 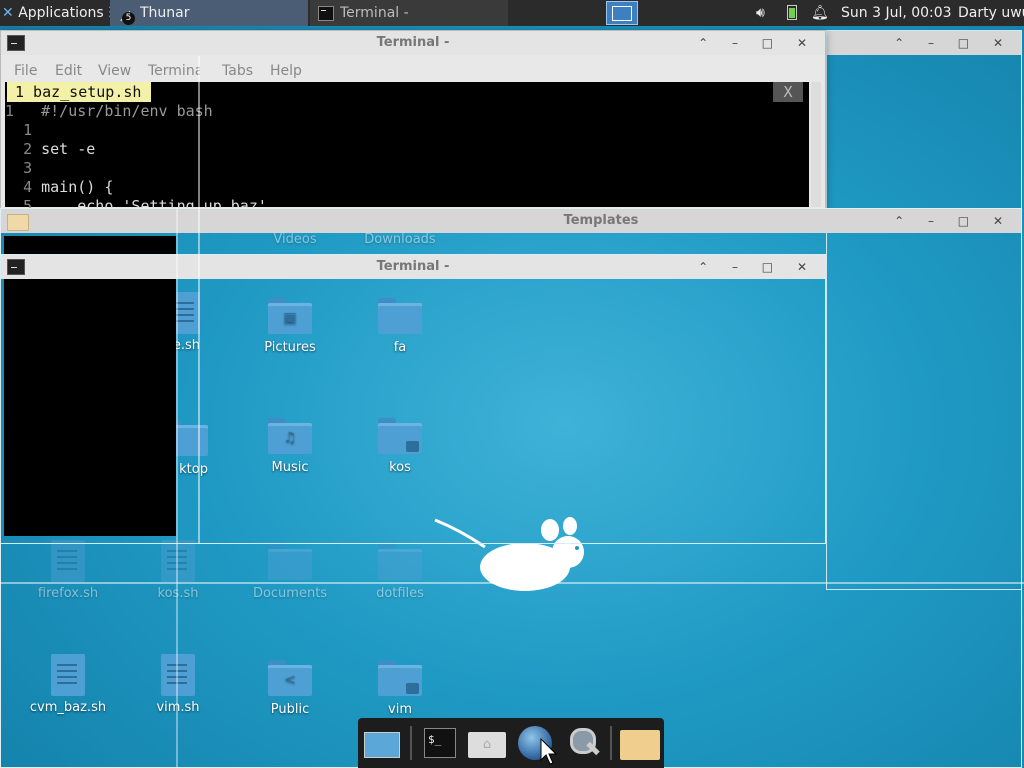 What do you see at coordinates (760, 13) in the screenshot?
I see `volume-icon: 🔊︎` at bounding box center [760, 13].